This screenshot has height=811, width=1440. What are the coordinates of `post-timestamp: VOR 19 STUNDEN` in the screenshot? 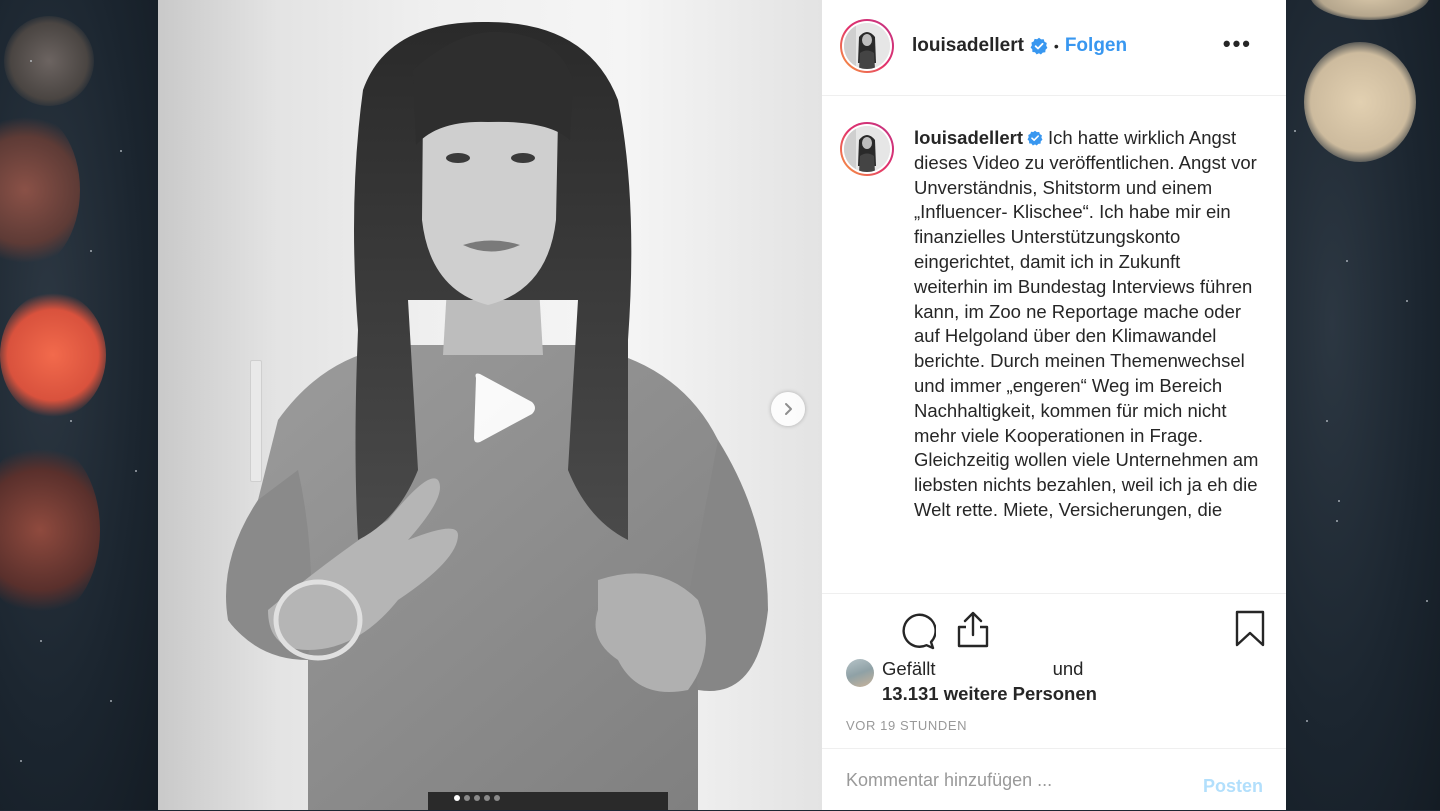 It's located at (906, 725).